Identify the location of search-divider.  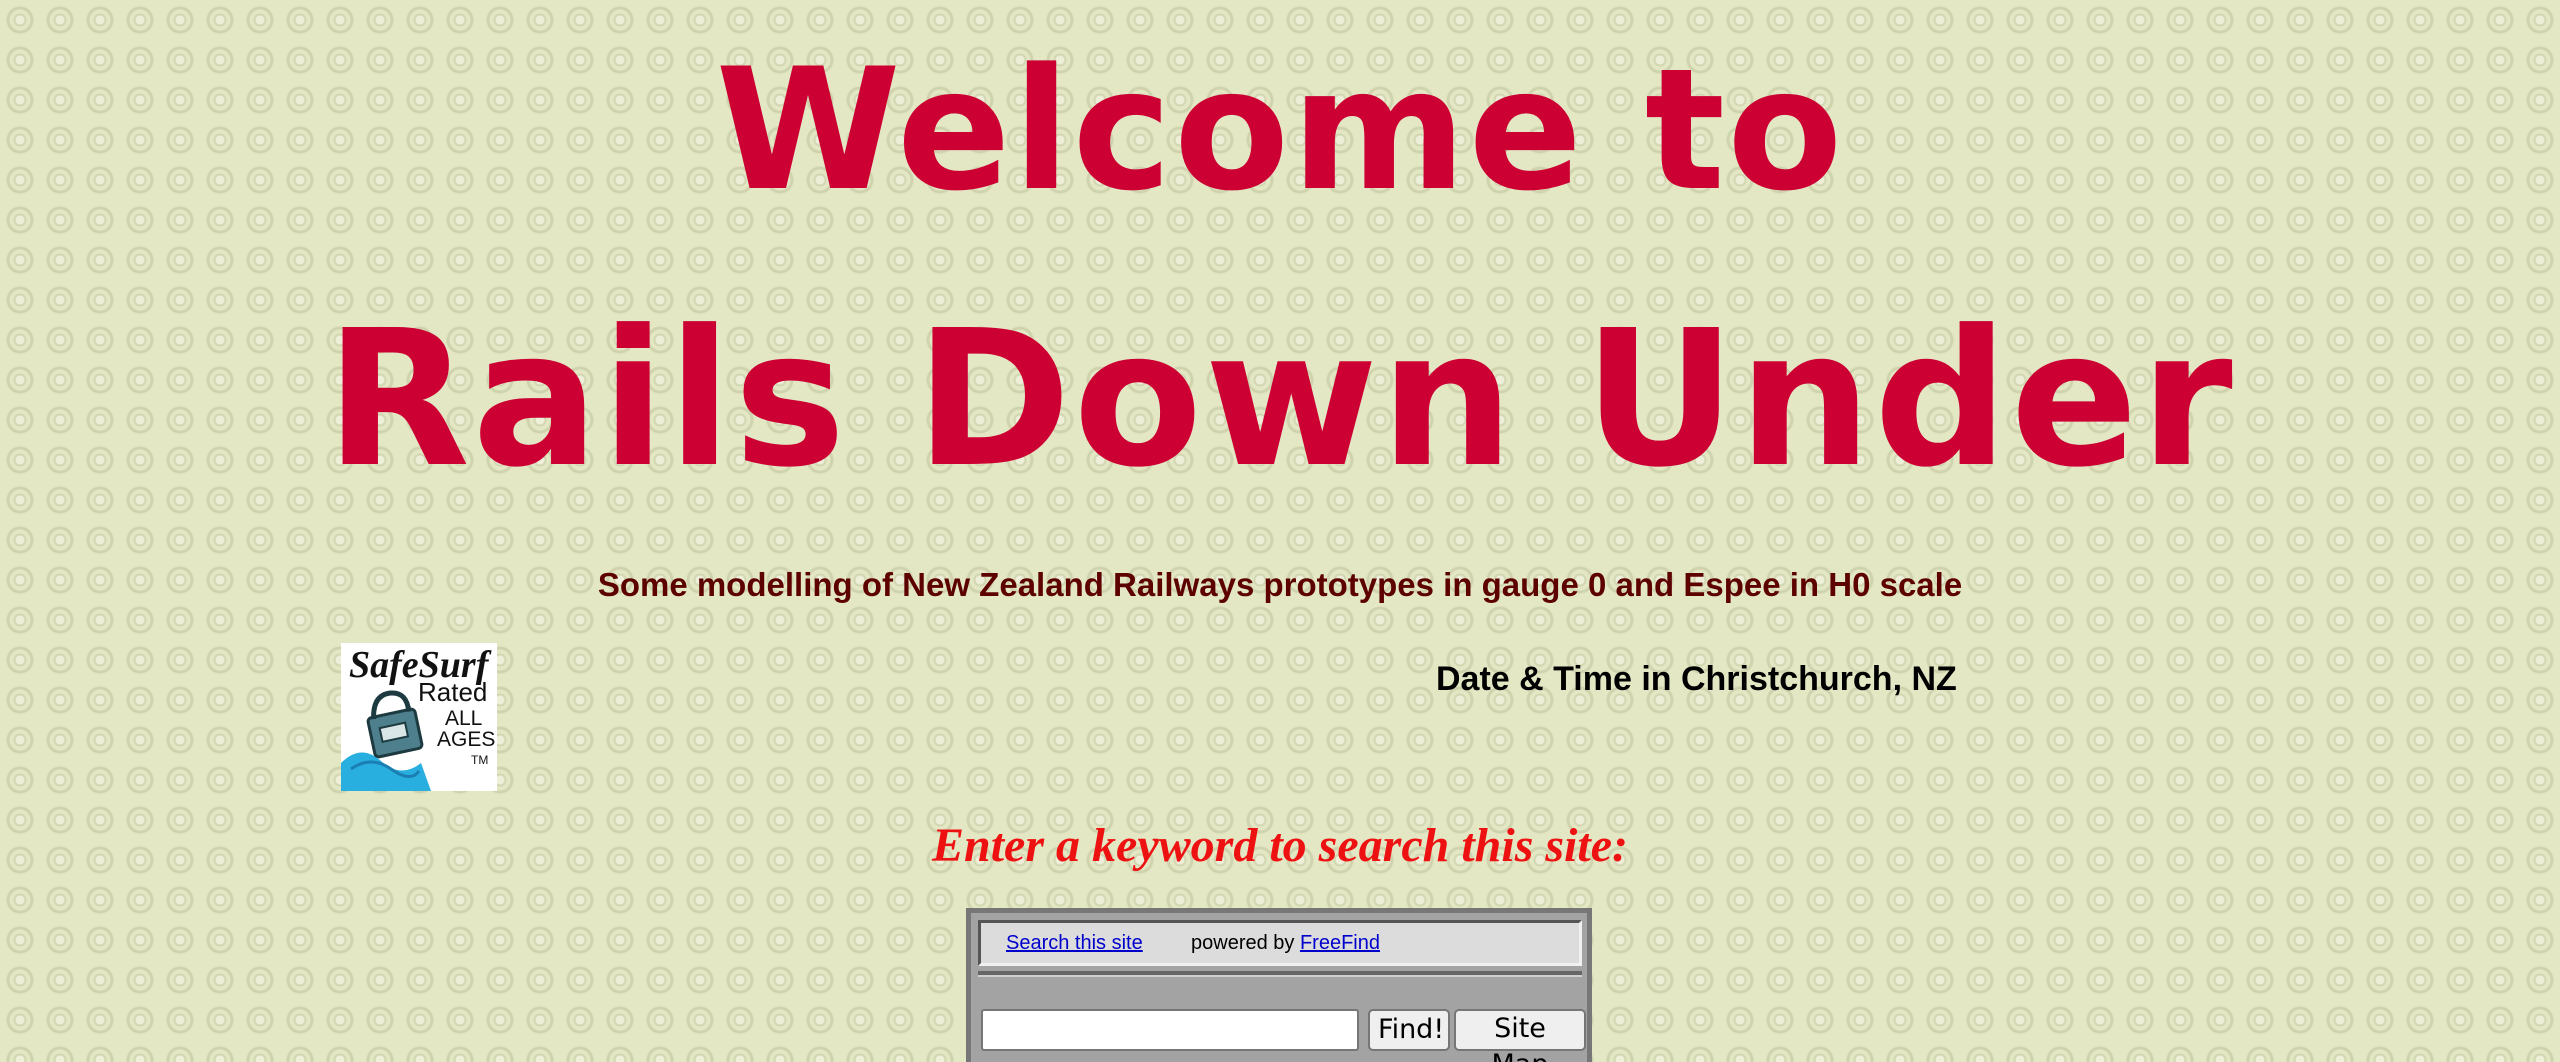
(1280, 974).